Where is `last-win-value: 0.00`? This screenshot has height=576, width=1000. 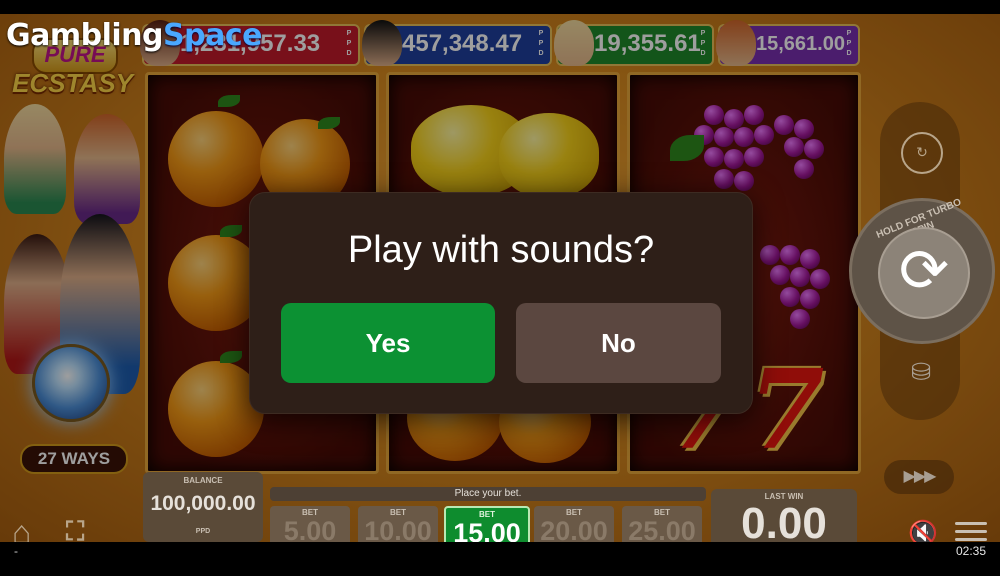
last-win-value: 0.00 is located at coordinates (784, 520).